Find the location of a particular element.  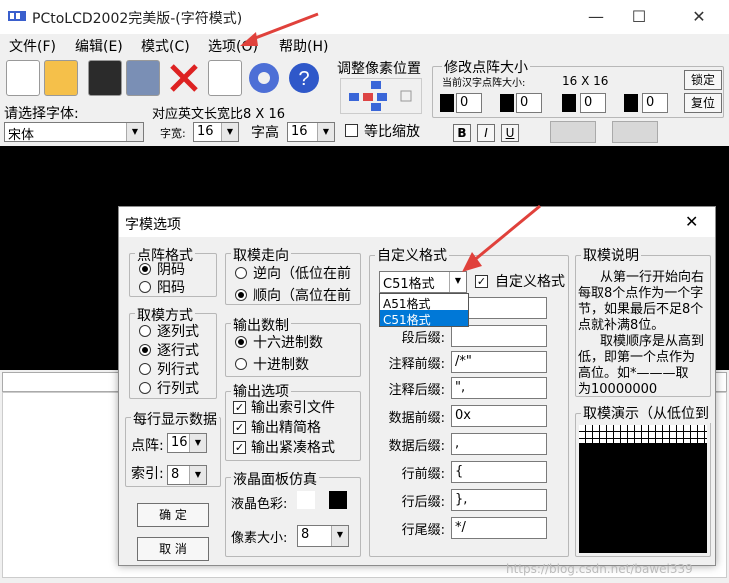

arrow-to-format-select is located at coordinates (506, 234).